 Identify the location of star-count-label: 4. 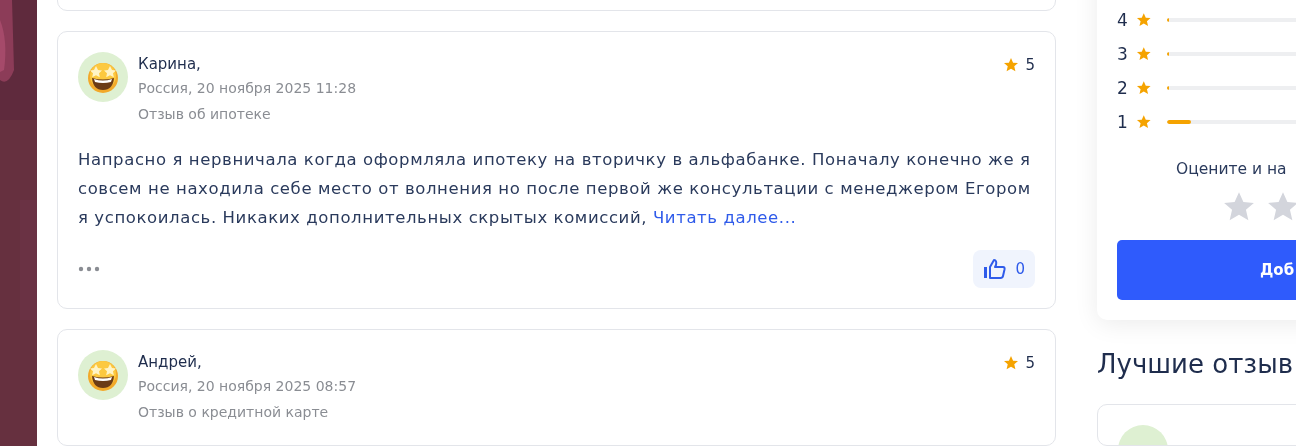
(1122, 20).